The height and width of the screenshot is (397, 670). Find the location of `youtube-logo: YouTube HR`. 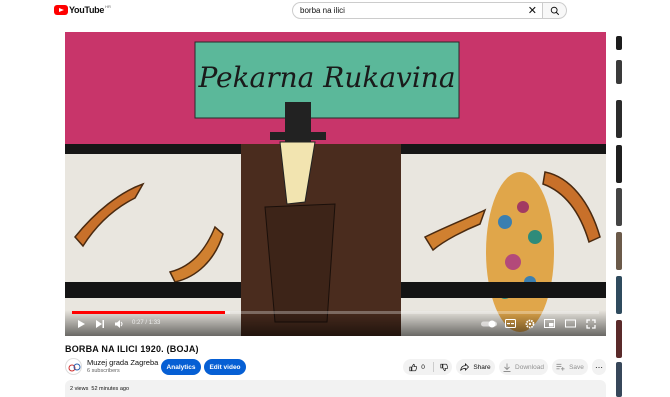

youtube-logo: YouTube HR is located at coordinates (82, 9).